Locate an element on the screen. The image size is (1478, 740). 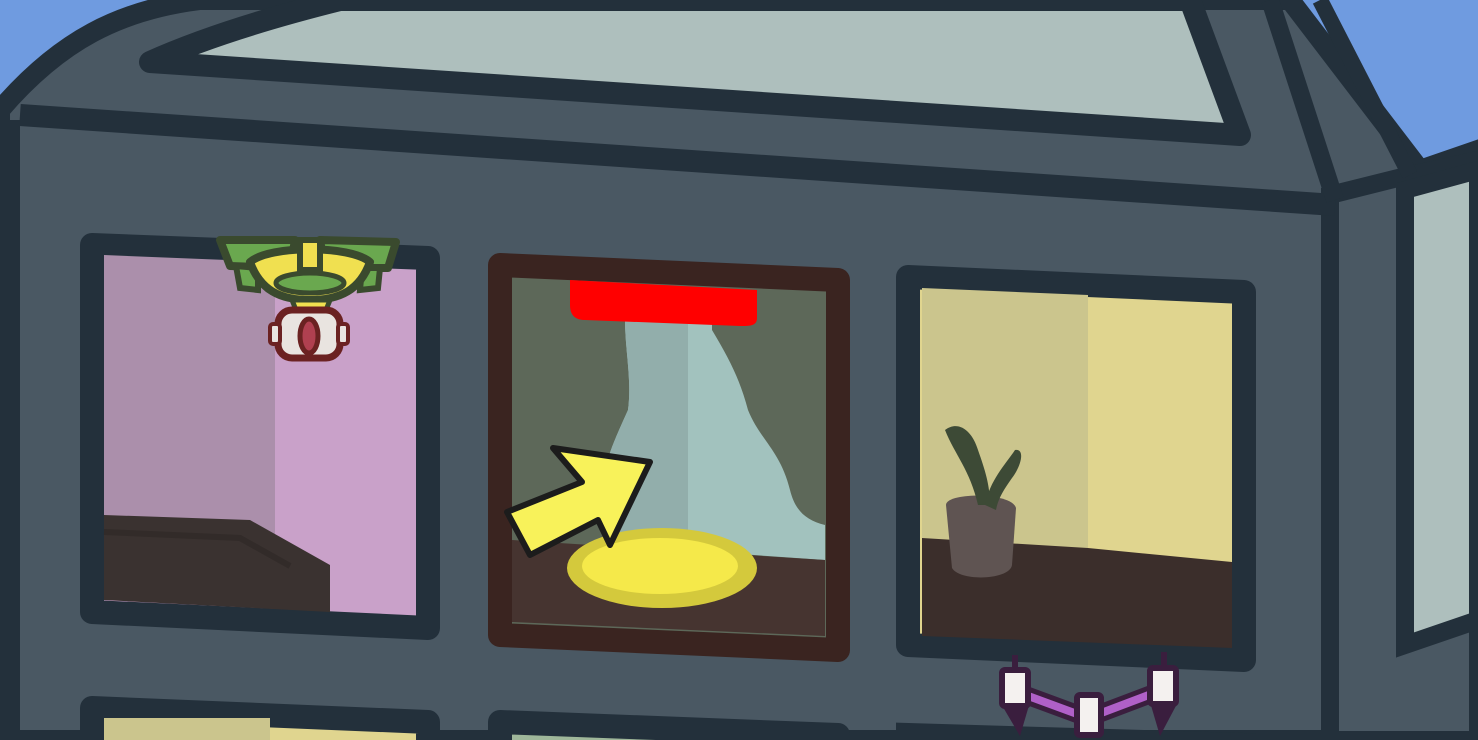
room-purple is located at coordinates (260, 436).